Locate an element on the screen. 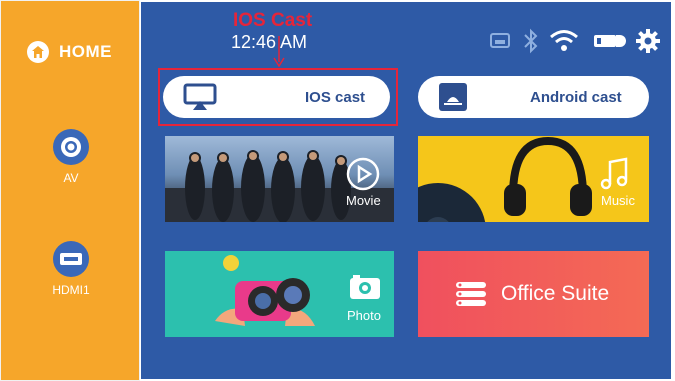  office-suite-tile: Office Suite is located at coordinates (533, 294).